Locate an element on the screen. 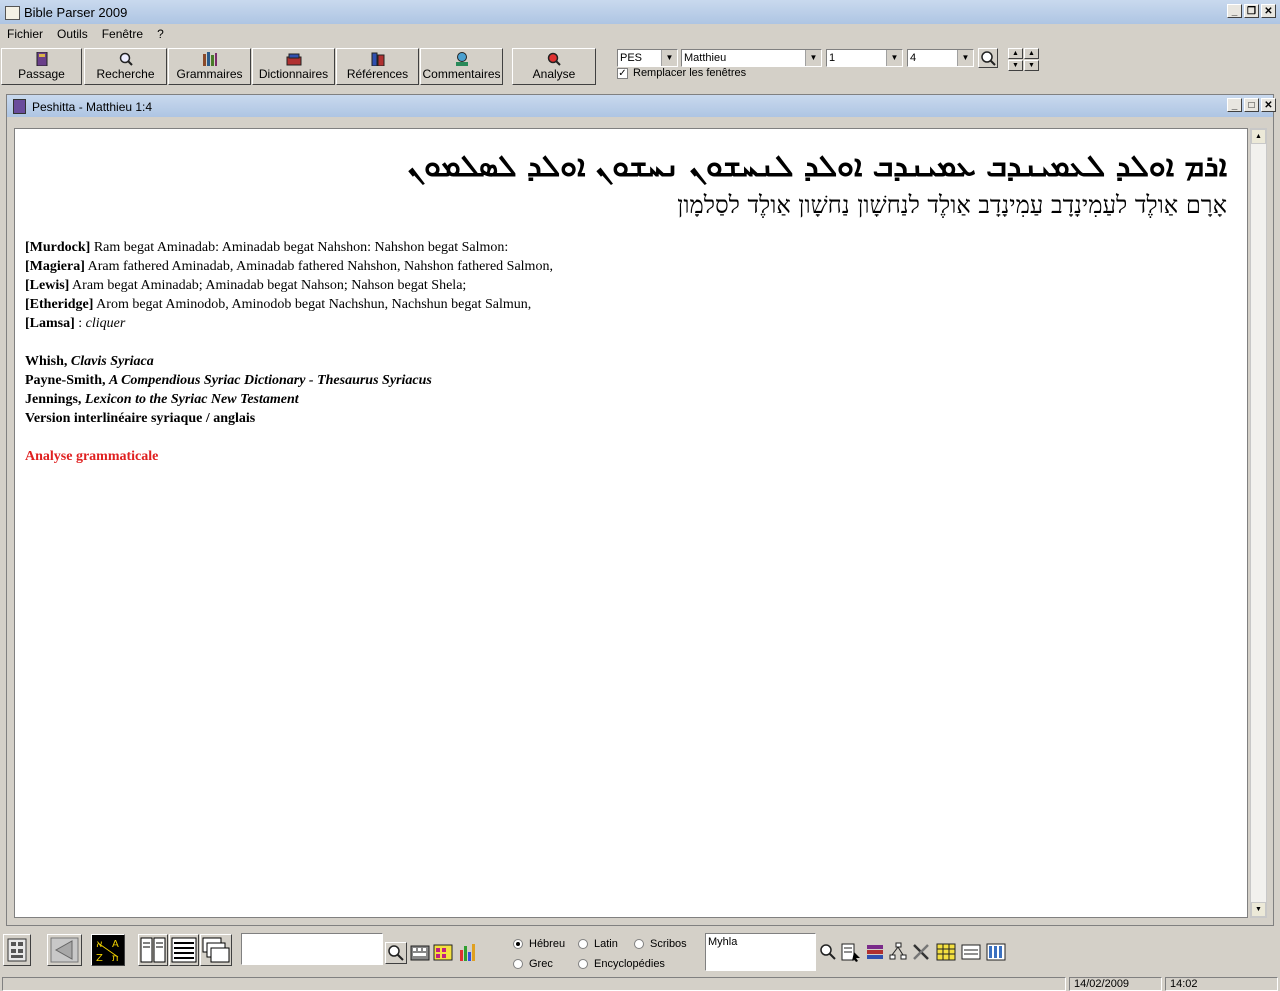  status-panel-main is located at coordinates (534, 984).